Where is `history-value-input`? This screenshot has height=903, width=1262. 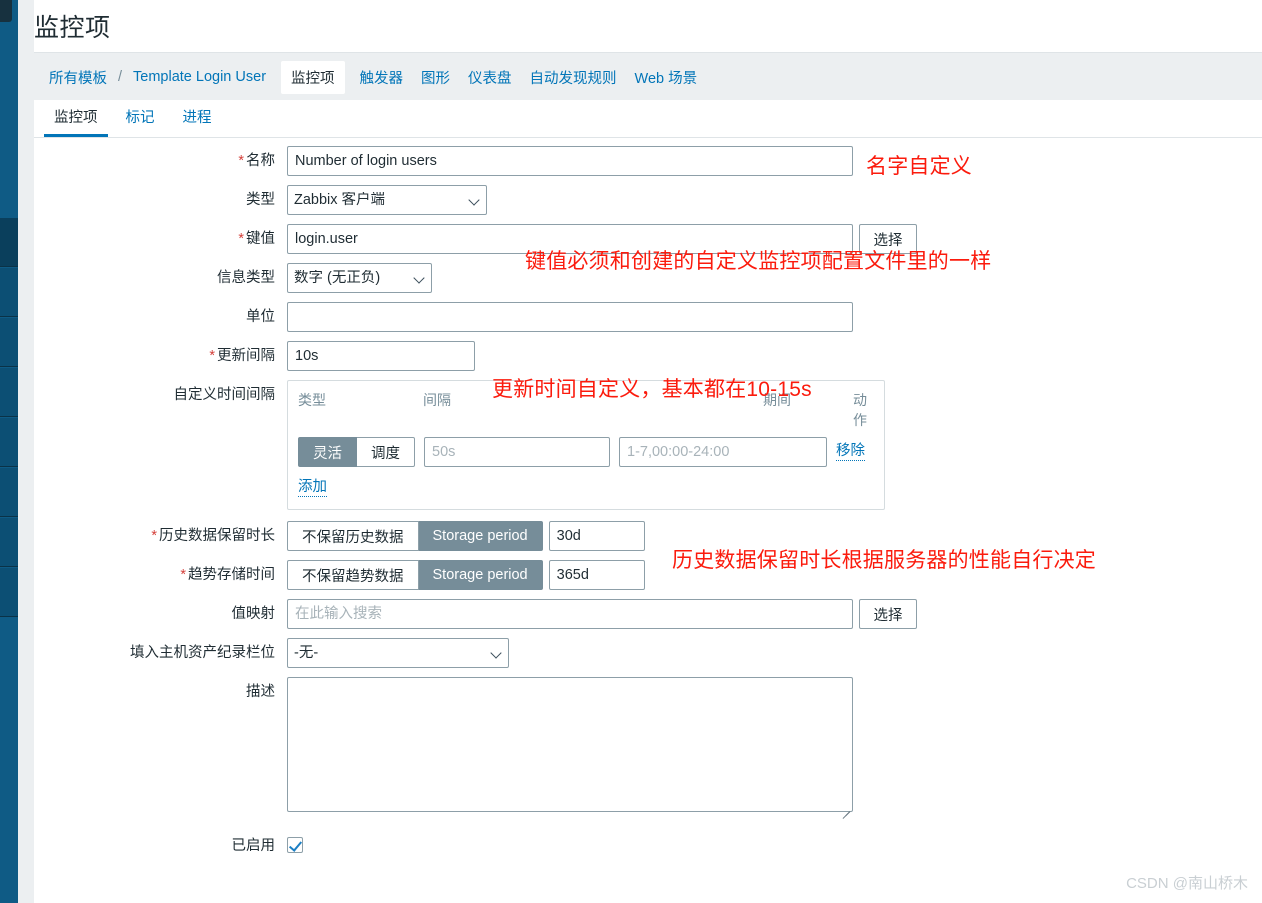 history-value-input is located at coordinates (596, 536).